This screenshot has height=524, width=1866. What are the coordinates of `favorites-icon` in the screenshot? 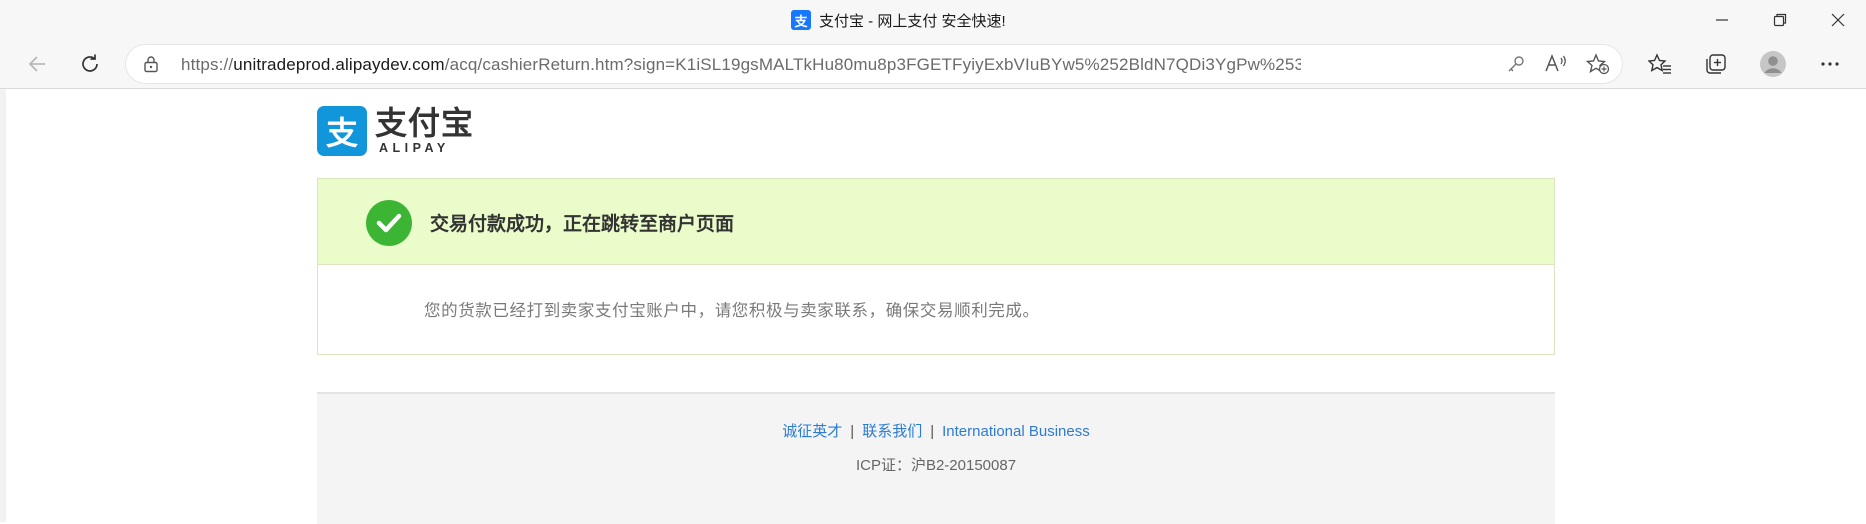 It's located at (1659, 63).